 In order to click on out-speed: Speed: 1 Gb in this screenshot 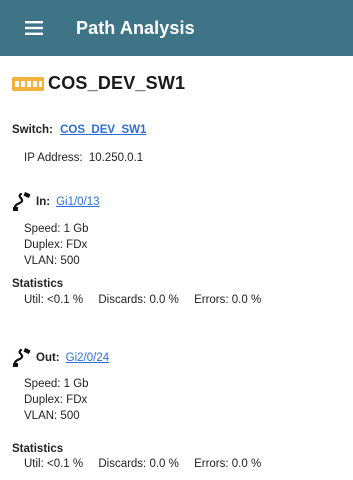, I will do `click(56, 384)`.